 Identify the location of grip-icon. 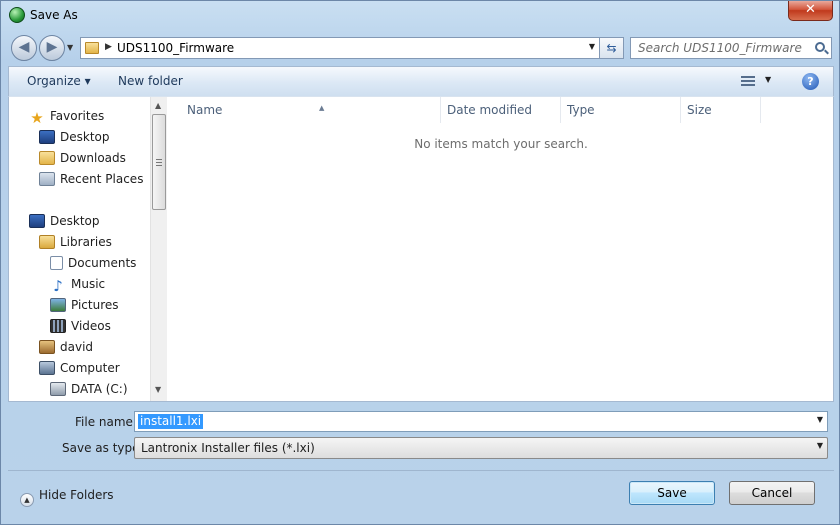
(159, 162).